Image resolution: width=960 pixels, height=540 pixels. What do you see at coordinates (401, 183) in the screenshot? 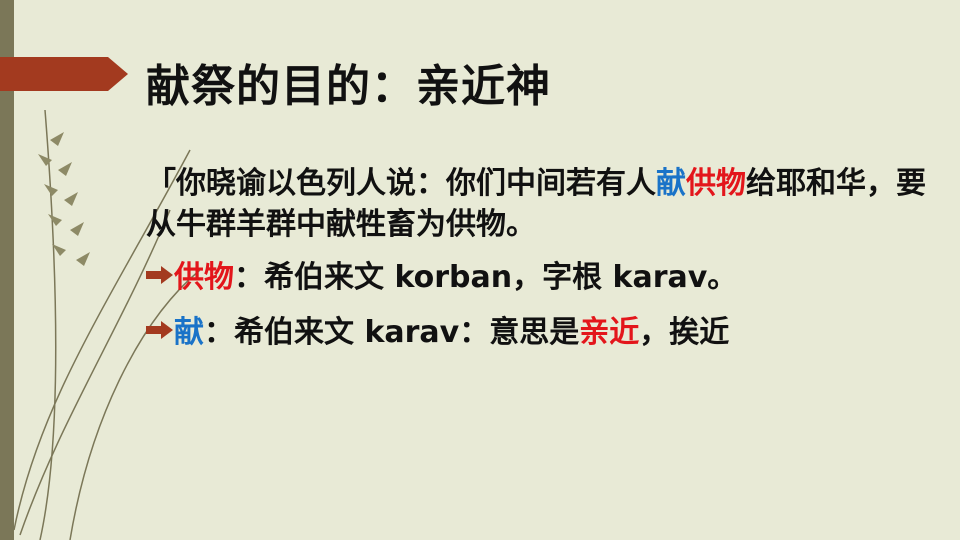
I see `quote-text-1: 「你晓谕以色列人说：你们中间若有人` at bounding box center [401, 183].